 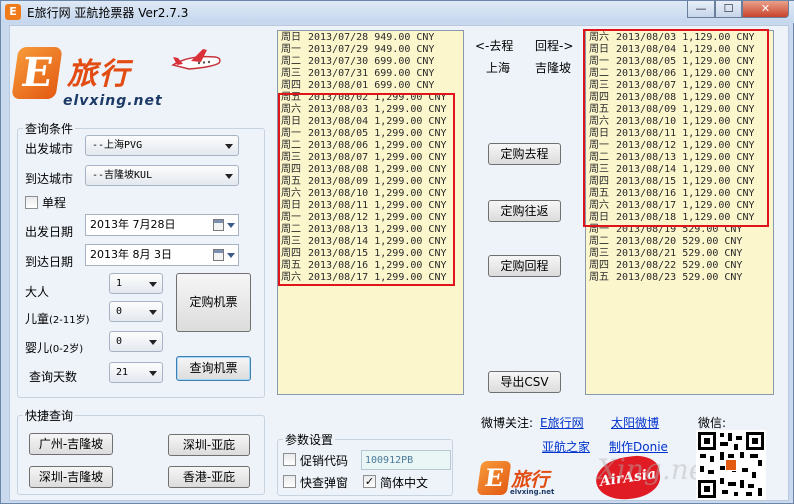 What do you see at coordinates (289, 481) in the screenshot?
I see `quick-popup-checkbox` at bounding box center [289, 481].